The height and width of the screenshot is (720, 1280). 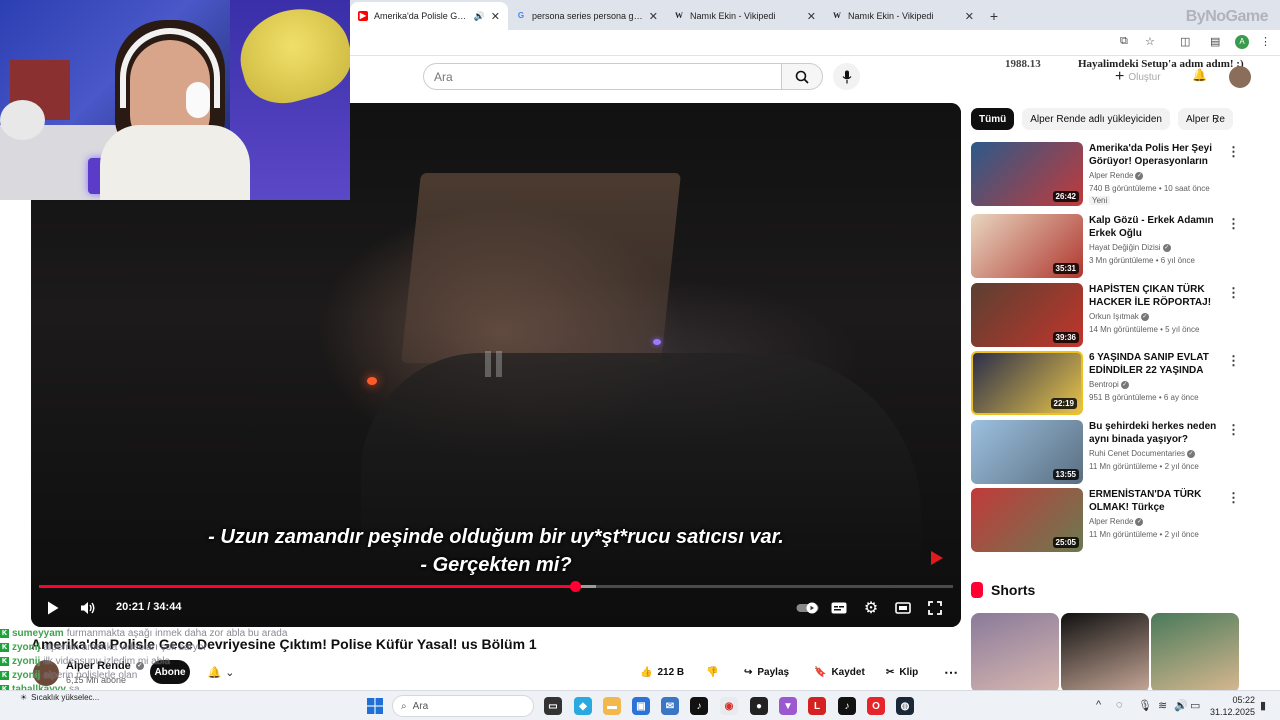 I want to click on obs-icon: ●, so click(x=759, y=706).